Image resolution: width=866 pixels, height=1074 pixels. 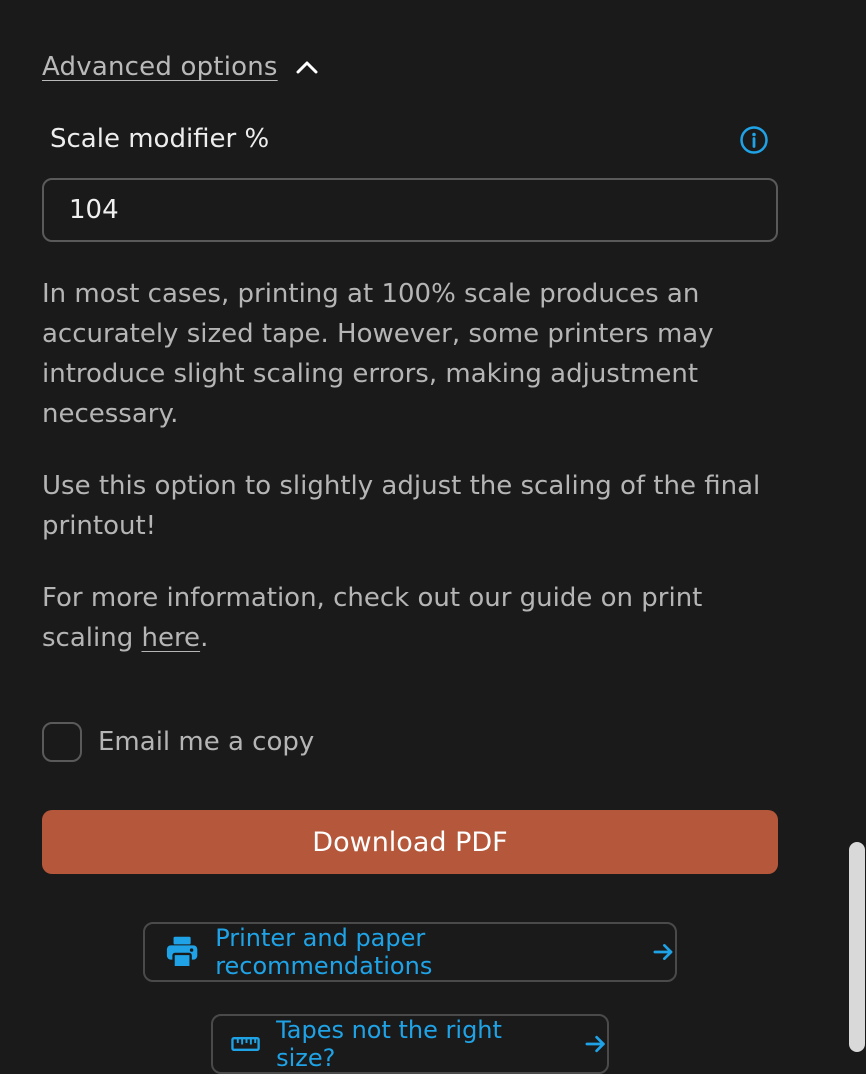 What do you see at coordinates (206, 742) in the screenshot?
I see `email-copy-label: Email me a copy` at bounding box center [206, 742].